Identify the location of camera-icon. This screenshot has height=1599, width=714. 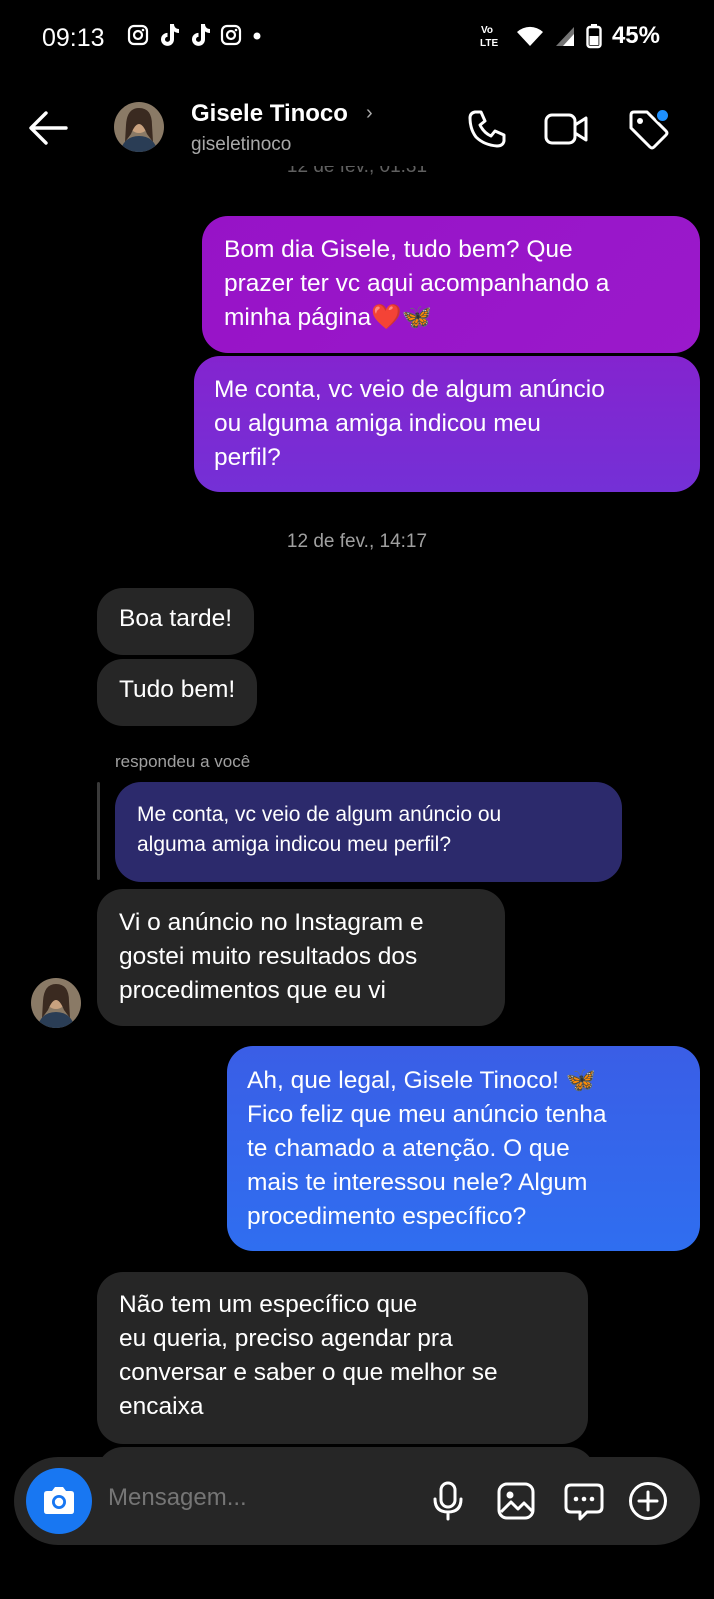
(59, 1500).